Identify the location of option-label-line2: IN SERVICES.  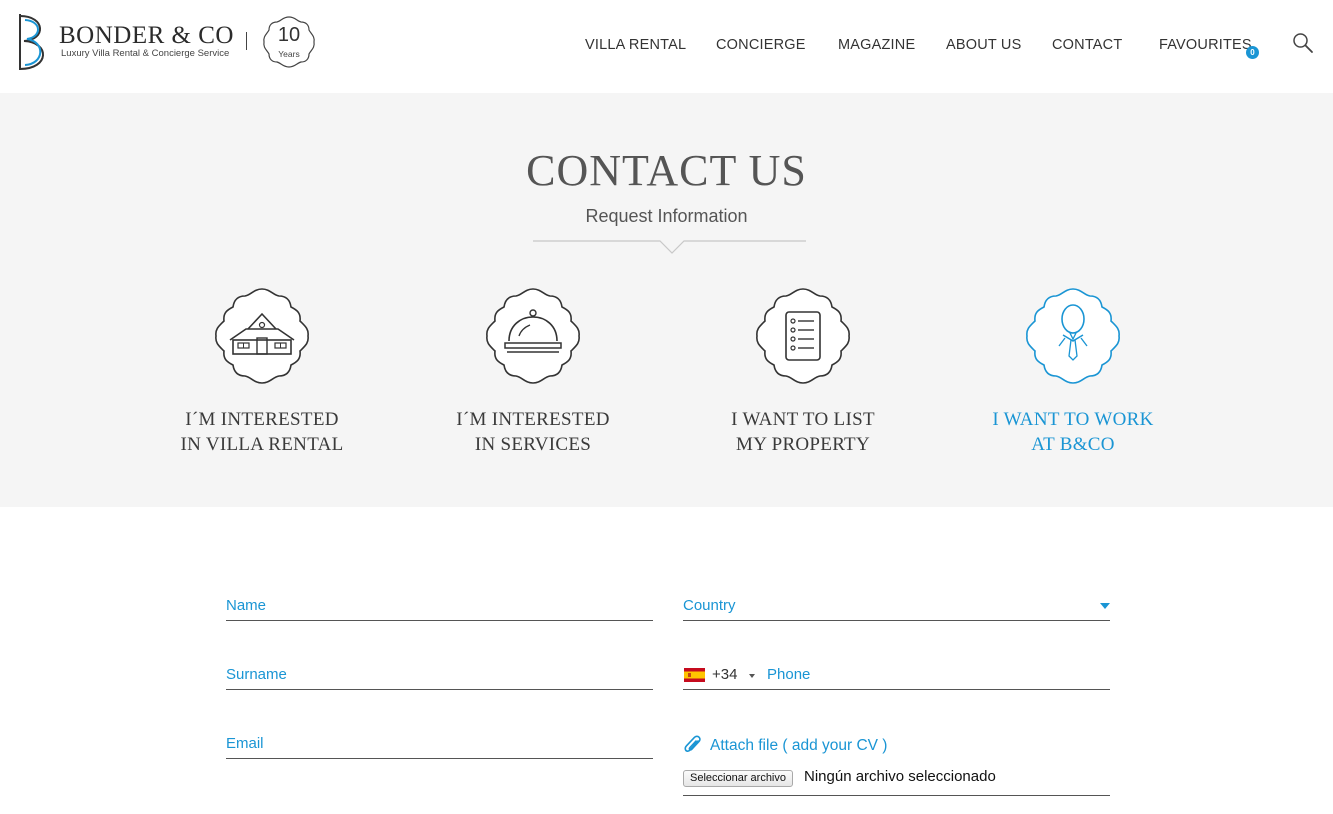
(533, 444).